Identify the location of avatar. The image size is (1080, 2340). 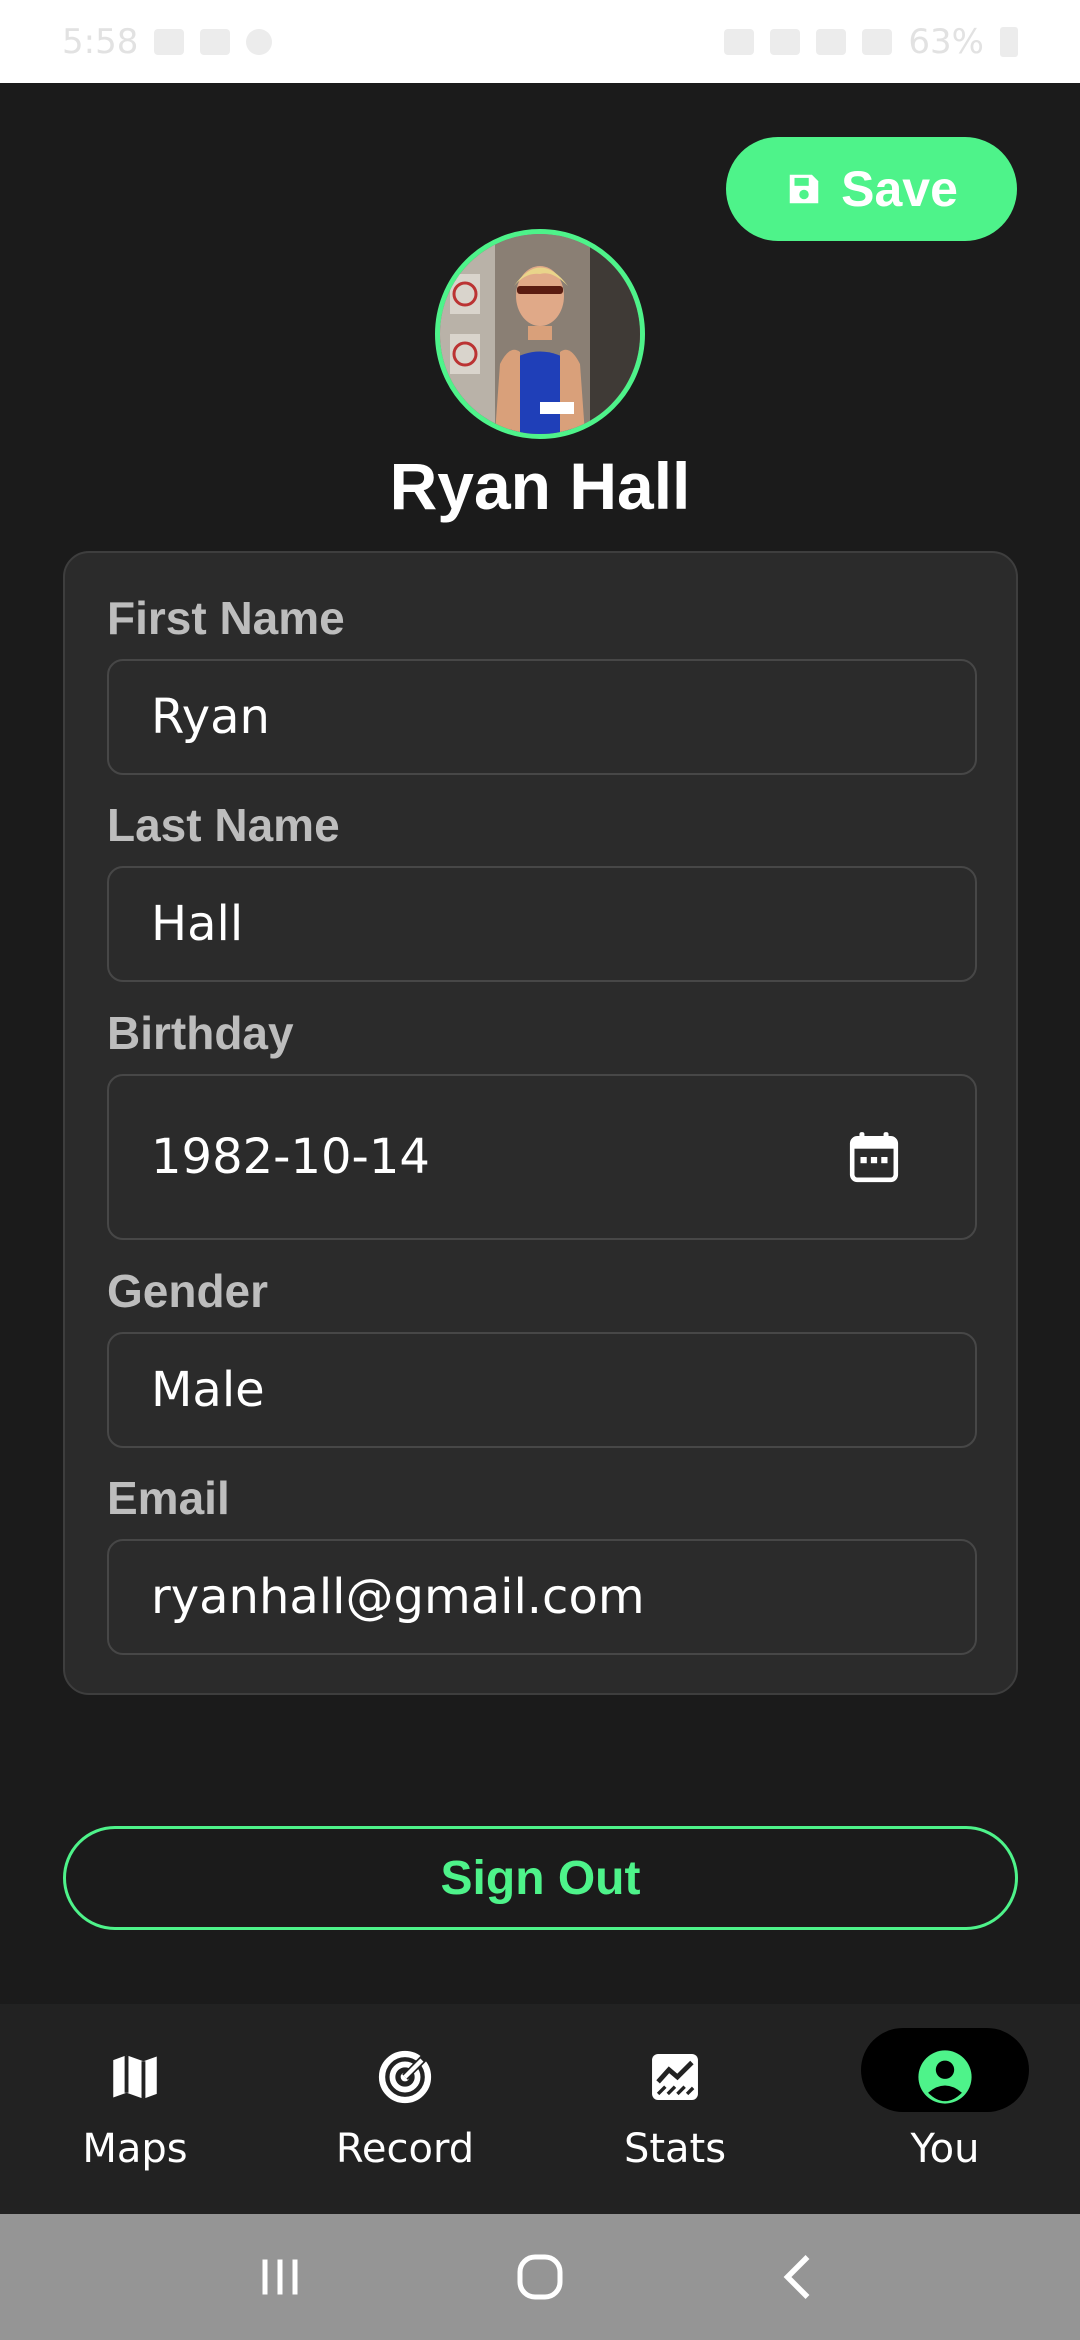
(540, 334).